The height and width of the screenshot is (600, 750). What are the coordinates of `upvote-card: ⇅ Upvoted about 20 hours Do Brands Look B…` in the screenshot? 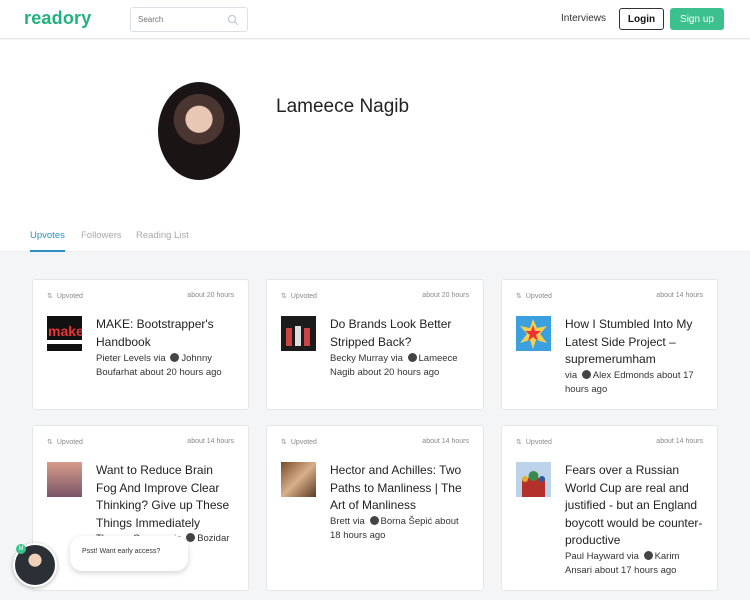 It's located at (375, 344).